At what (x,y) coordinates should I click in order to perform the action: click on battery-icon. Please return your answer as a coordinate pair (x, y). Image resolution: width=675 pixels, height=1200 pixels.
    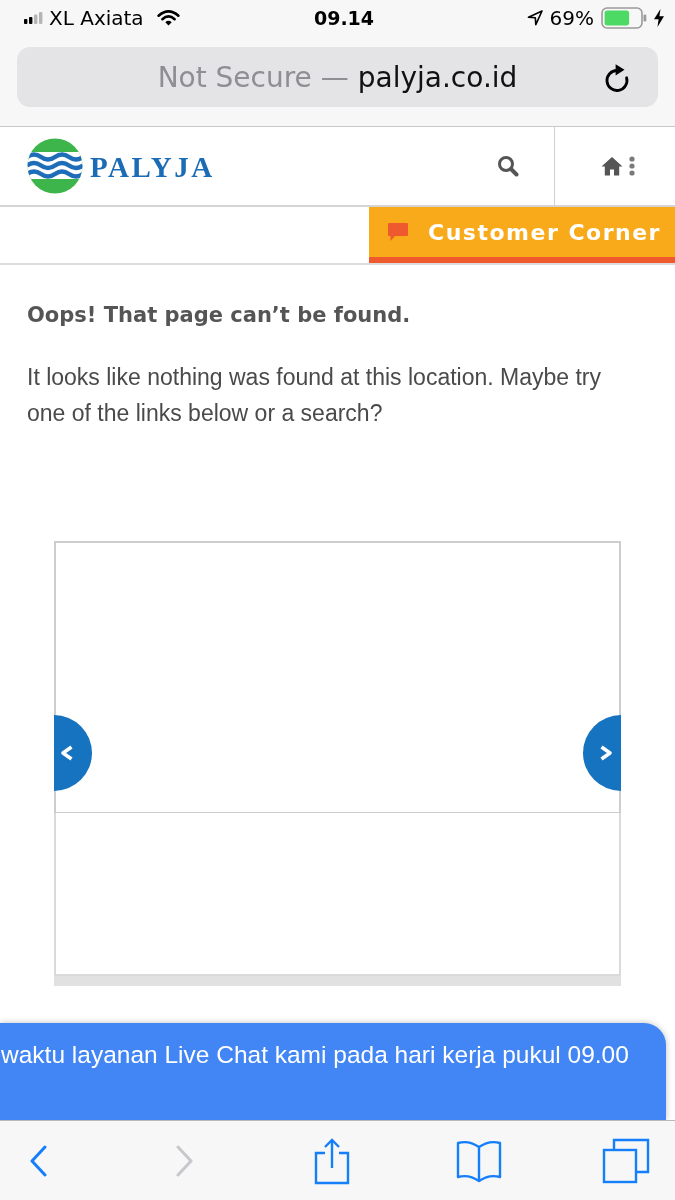
    Looking at the image, I should click on (624, 18).